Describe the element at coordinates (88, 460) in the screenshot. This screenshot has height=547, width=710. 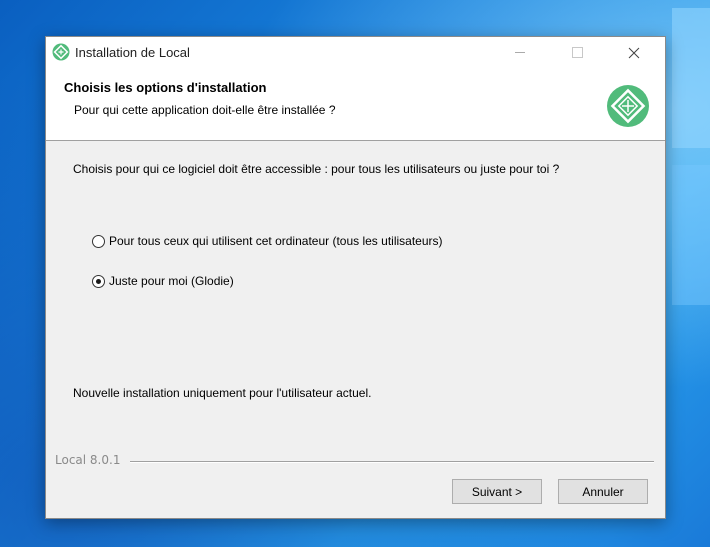
I see `version-label: Local 8.0.1` at that location.